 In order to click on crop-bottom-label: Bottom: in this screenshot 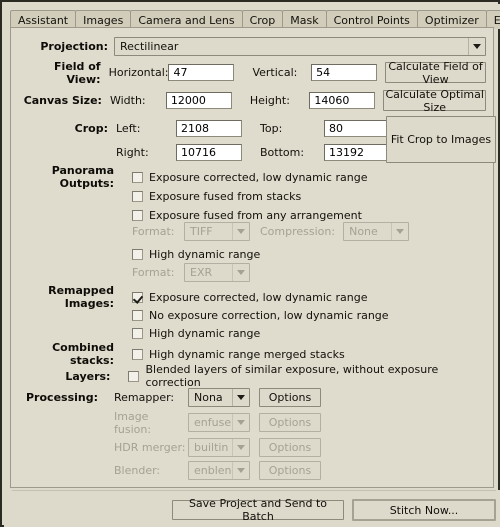, I will do `click(282, 152)`.